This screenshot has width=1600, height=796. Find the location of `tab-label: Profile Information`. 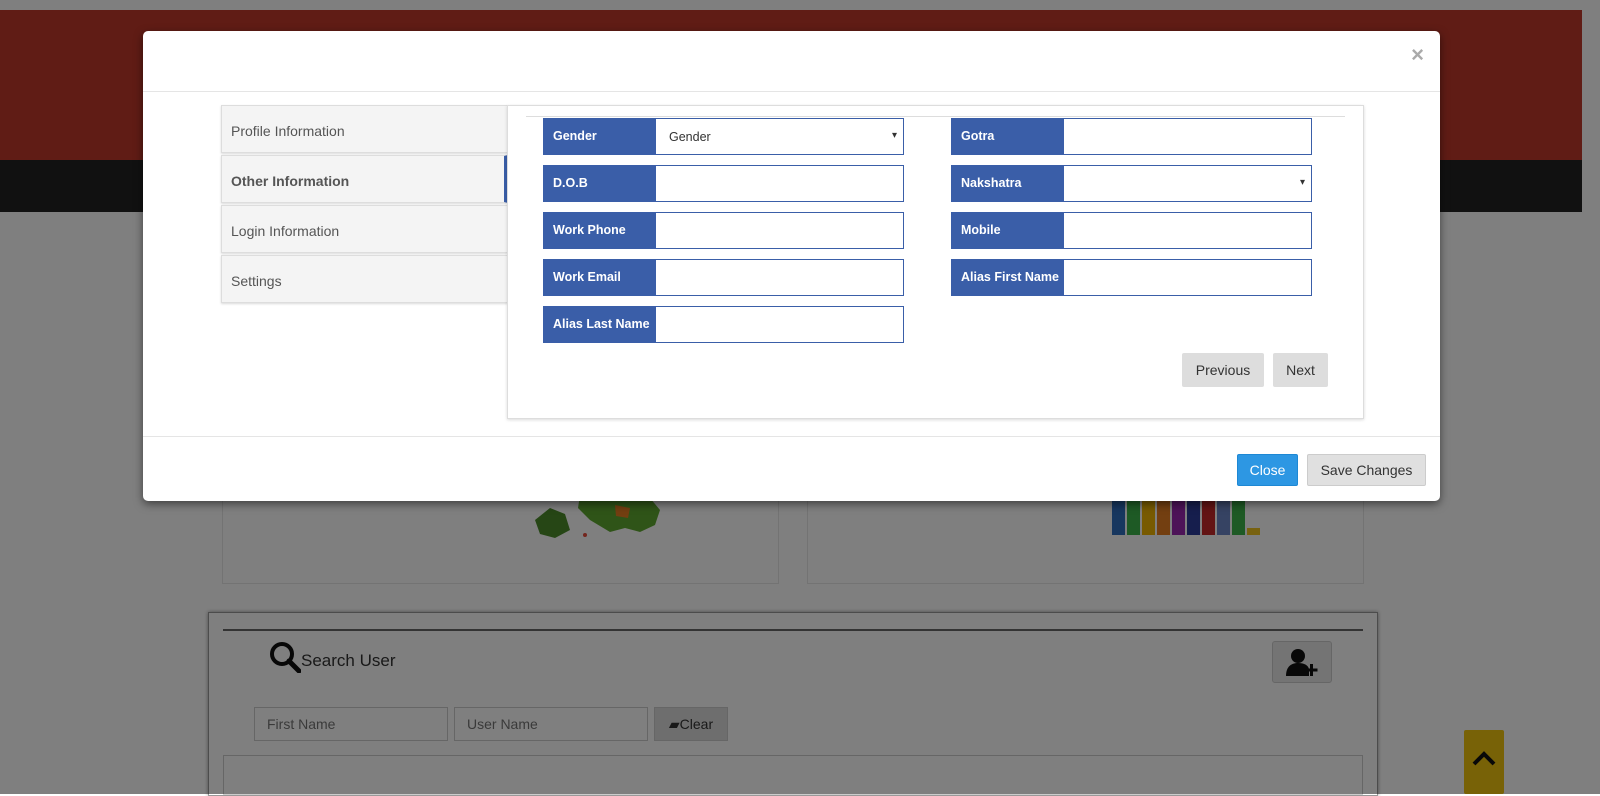

tab-label: Profile Information is located at coordinates (288, 131).